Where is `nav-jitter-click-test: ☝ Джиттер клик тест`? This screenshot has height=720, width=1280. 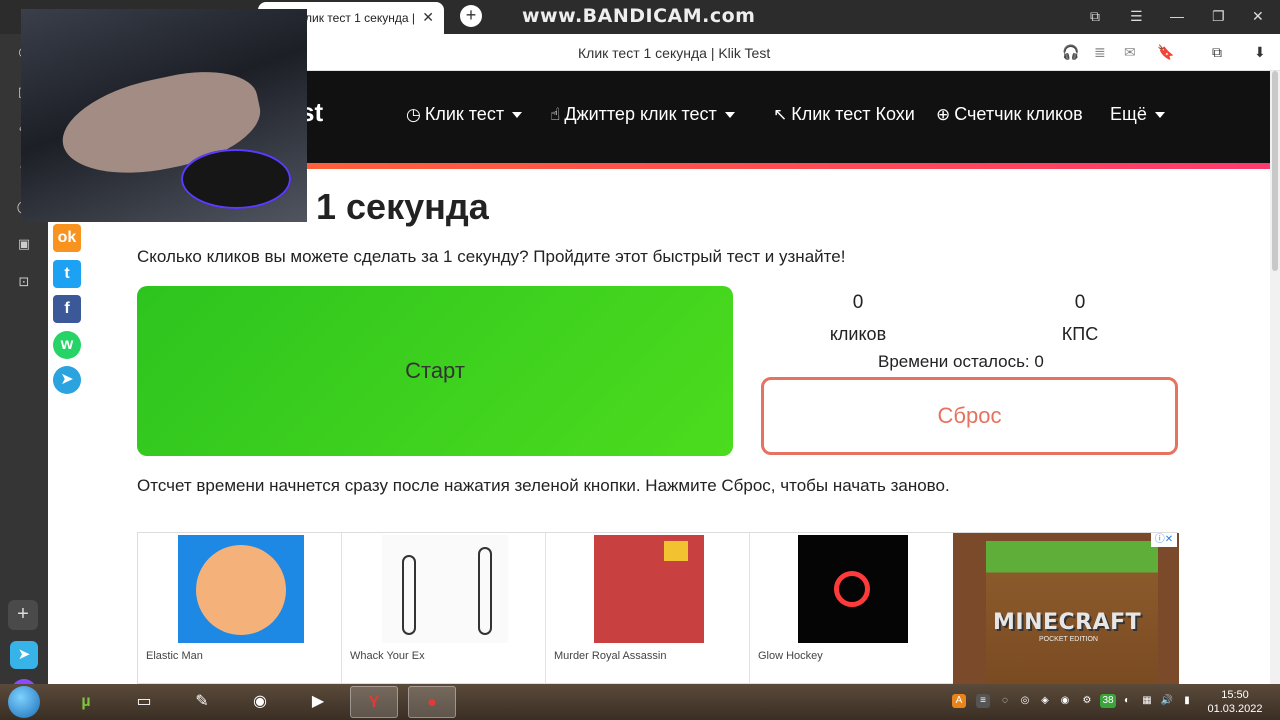 nav-jitter-click-test: ☝ Джиттер клик тест is located at coordinates (642, 114).